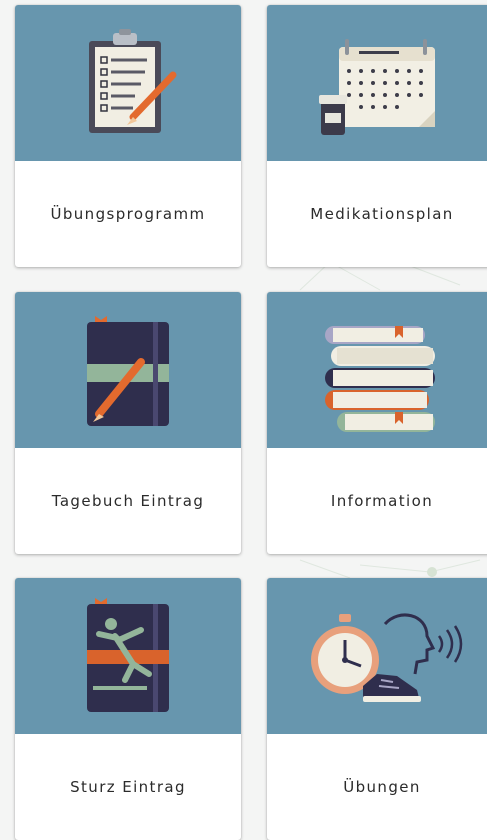 The image size is (487, 840). I want to click on tile-label: Medikationsplan, so click(382, 214).